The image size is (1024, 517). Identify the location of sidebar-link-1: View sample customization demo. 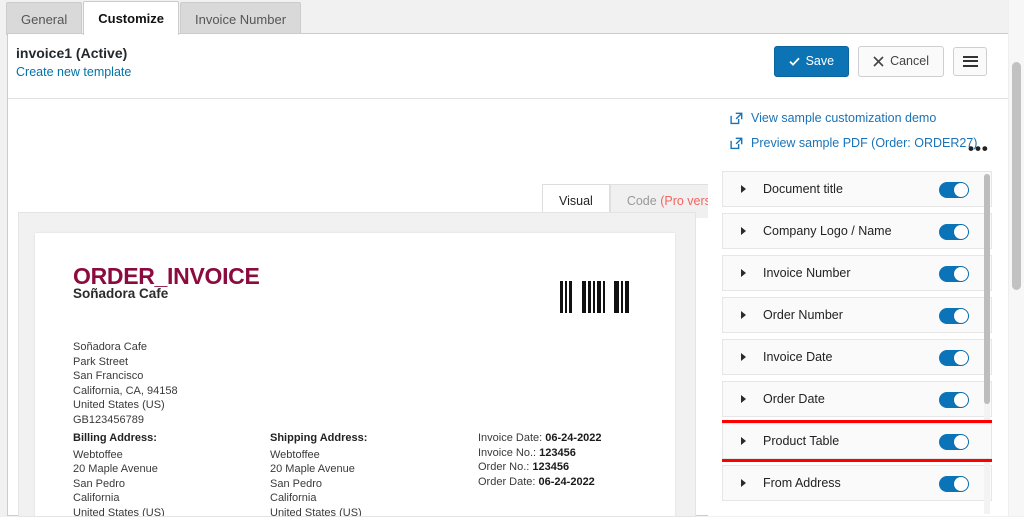
(853, 118).